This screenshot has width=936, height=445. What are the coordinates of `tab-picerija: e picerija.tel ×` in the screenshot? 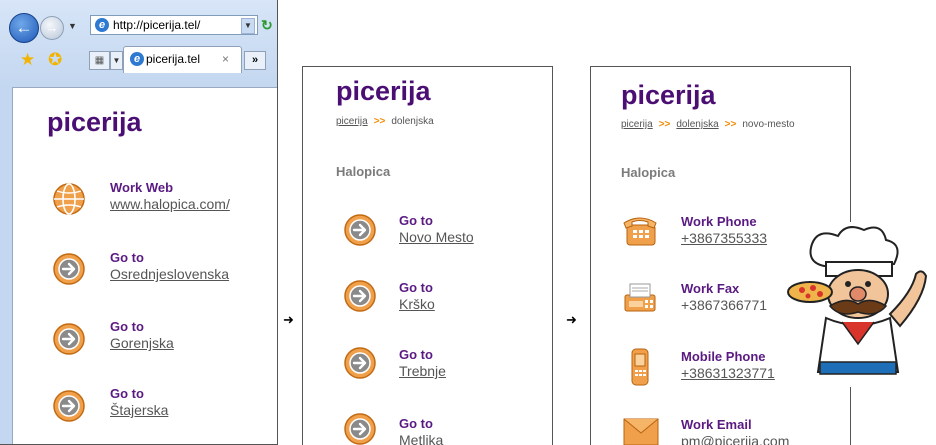 It's located at (182, 59).